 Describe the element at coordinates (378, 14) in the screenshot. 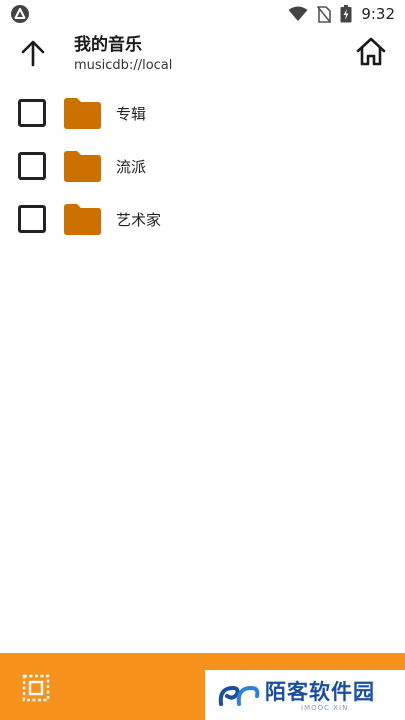

I see `status-time: 9:32` at that location.